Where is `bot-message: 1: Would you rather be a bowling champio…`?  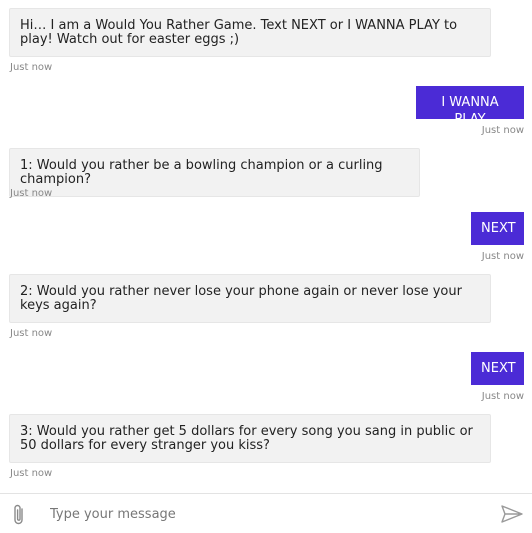 bot-message: 1: Would you rather be a bowling champio… is located at coordinates (214, 172).